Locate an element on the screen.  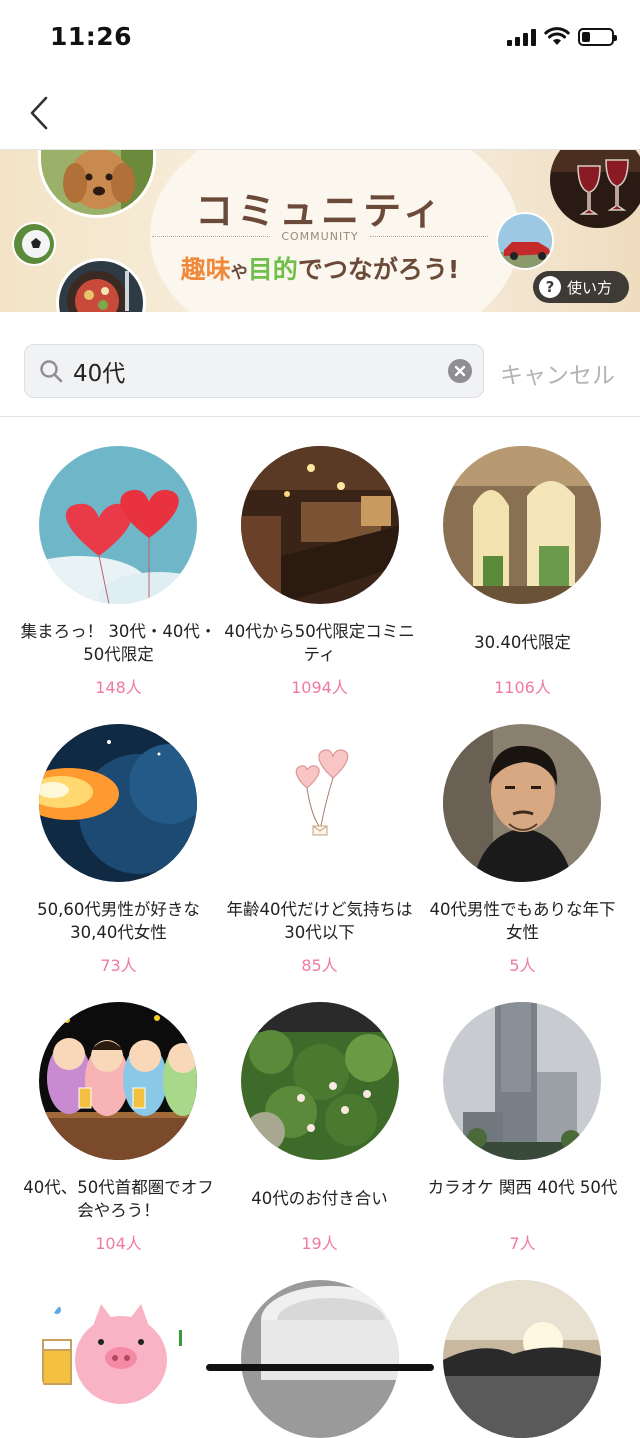
banner-title: コミュニティ is located at coordinates (320, 211).